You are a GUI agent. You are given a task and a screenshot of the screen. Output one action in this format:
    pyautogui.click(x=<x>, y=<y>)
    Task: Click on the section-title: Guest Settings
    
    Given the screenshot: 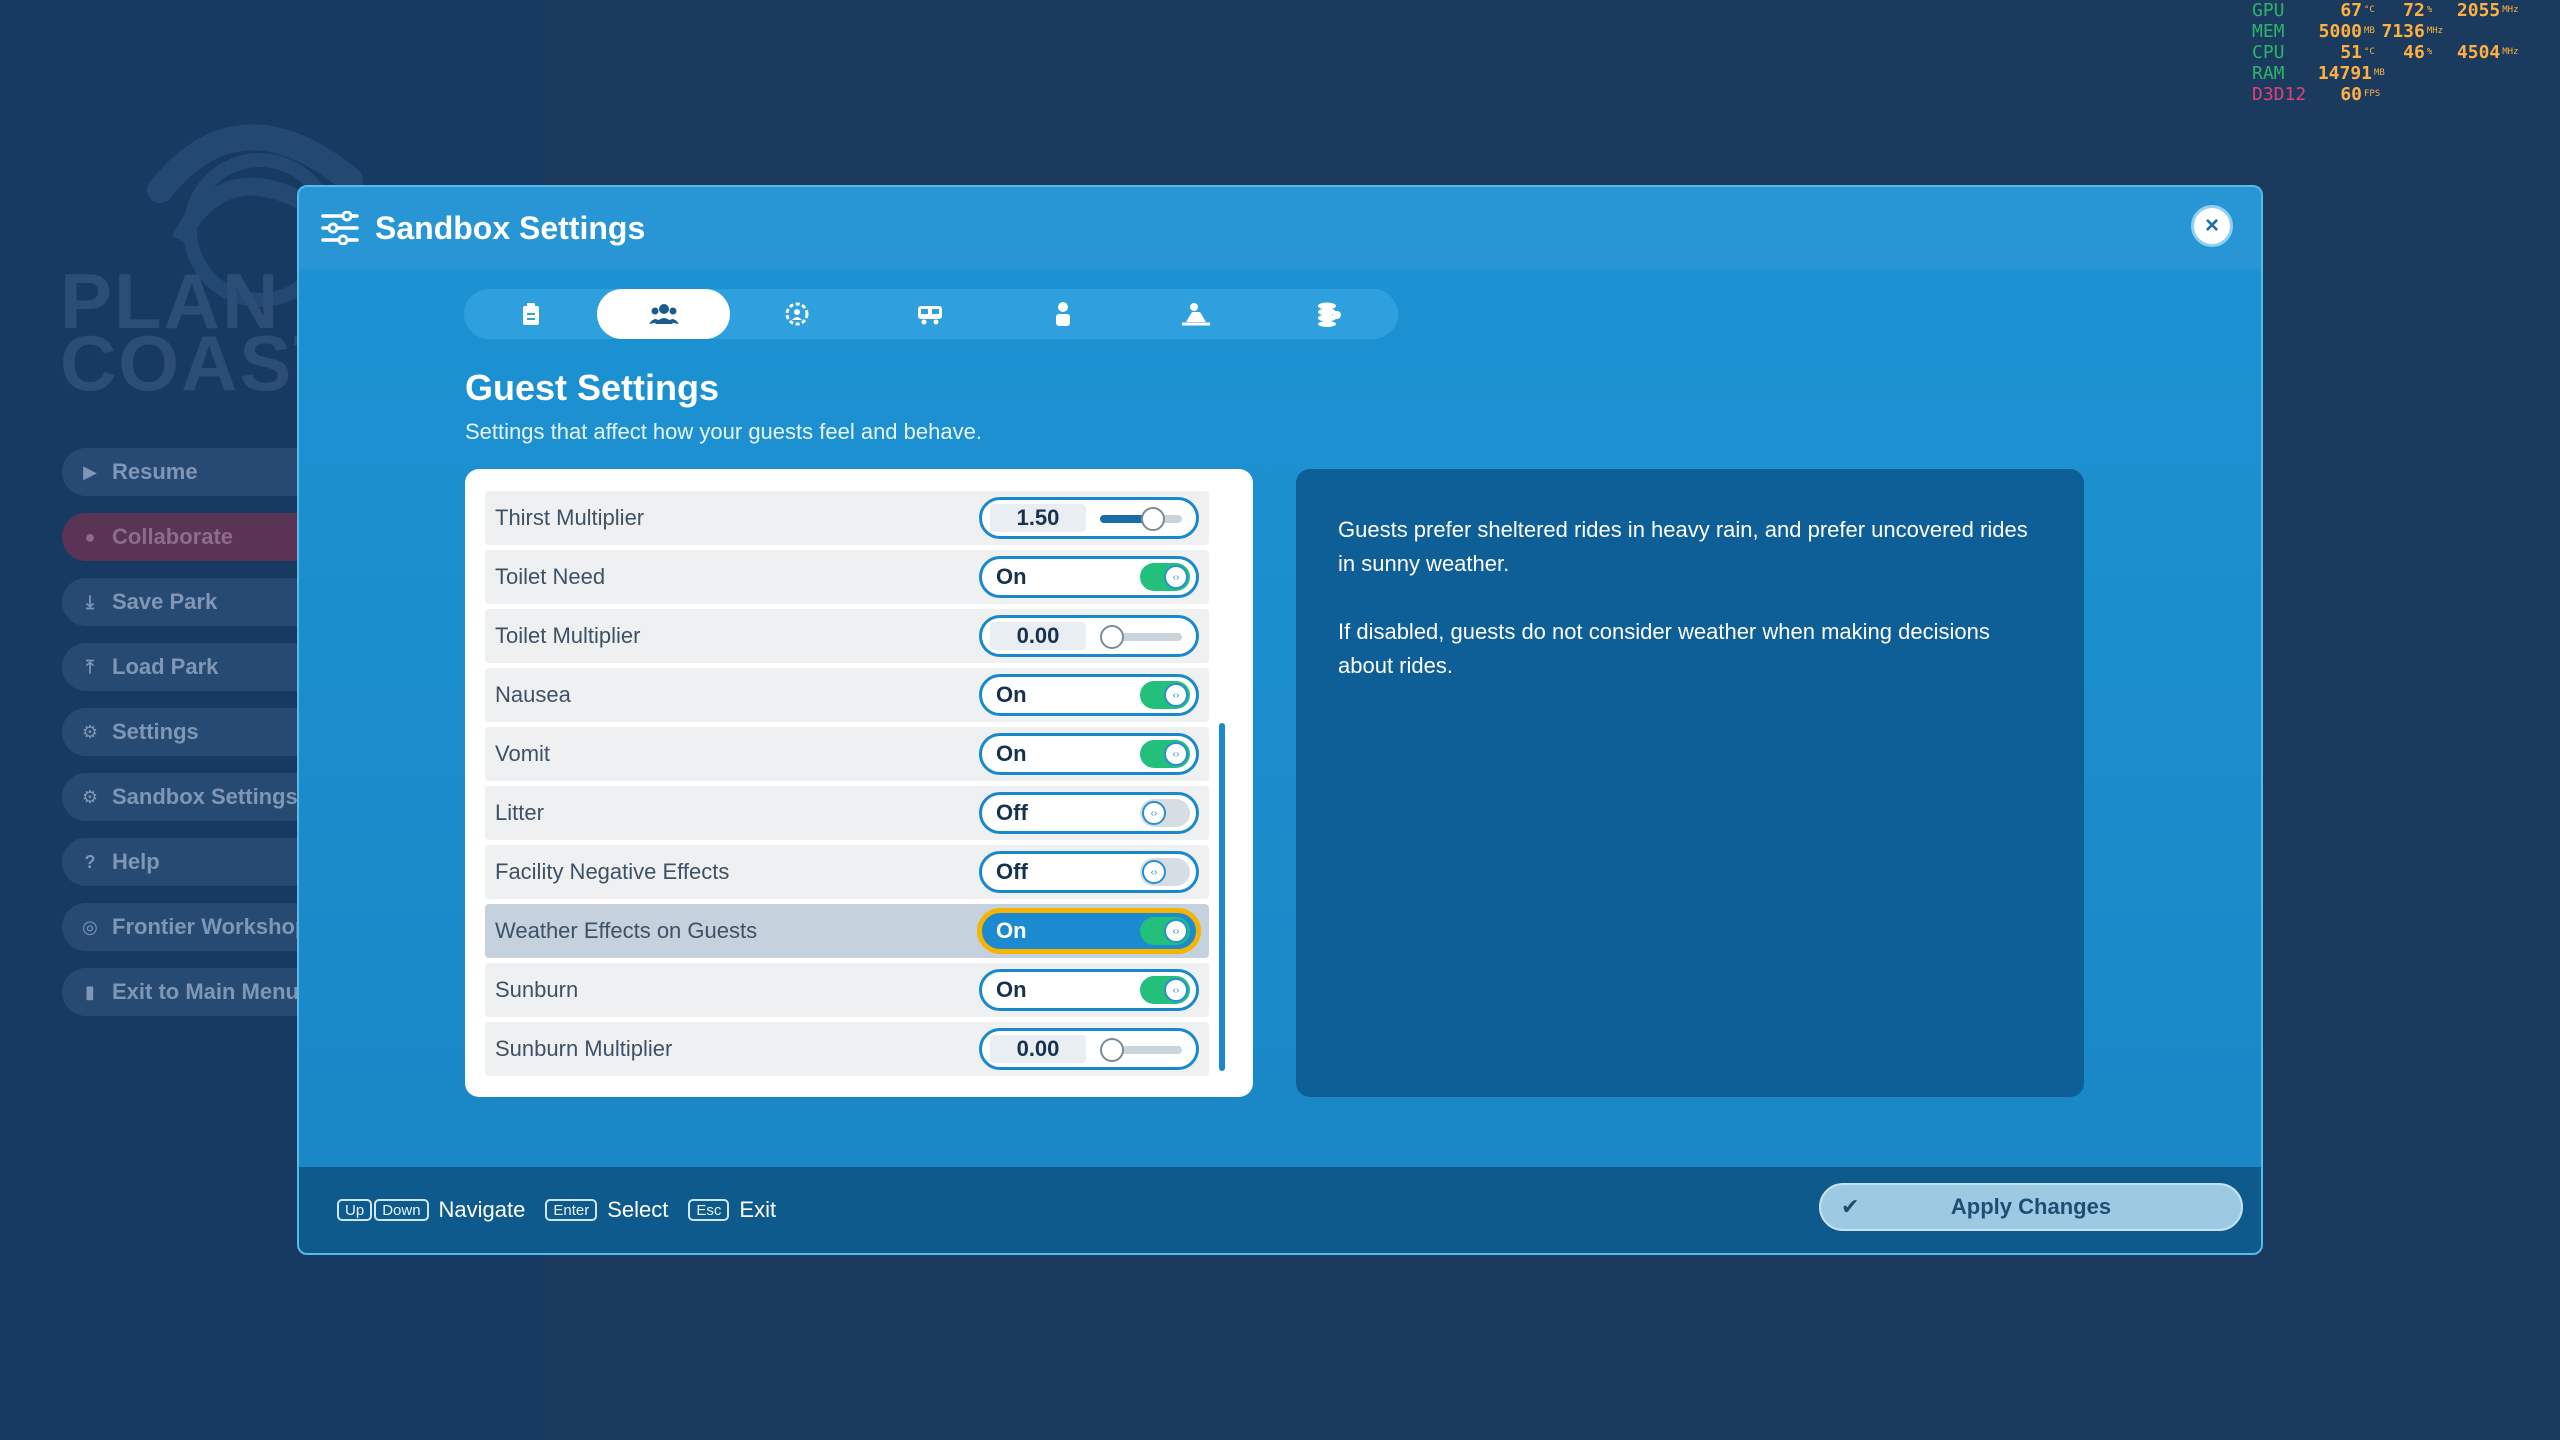 What is the action you would take?
    pyautogui.click(x=592, y=387)
    